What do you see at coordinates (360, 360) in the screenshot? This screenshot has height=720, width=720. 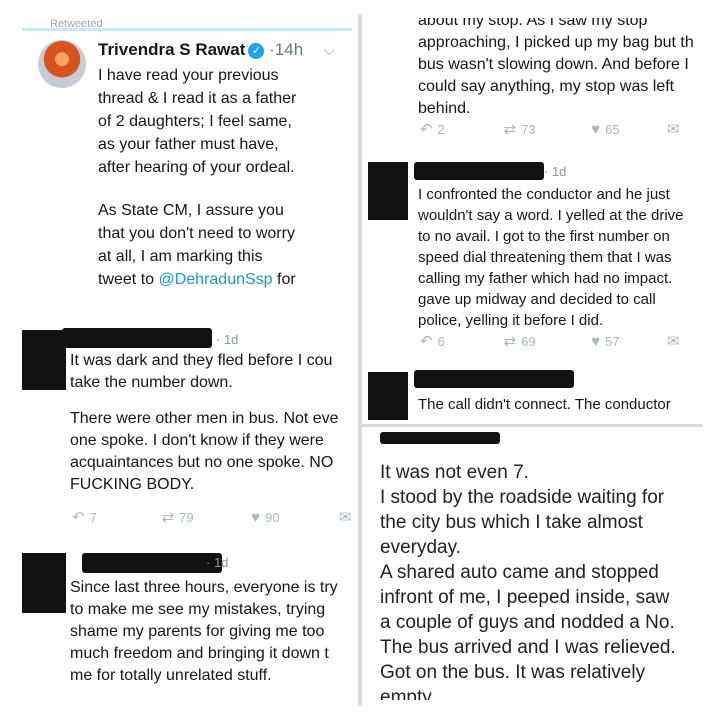 I see `collage-divider-vertical` at bounding box center [360, 360].